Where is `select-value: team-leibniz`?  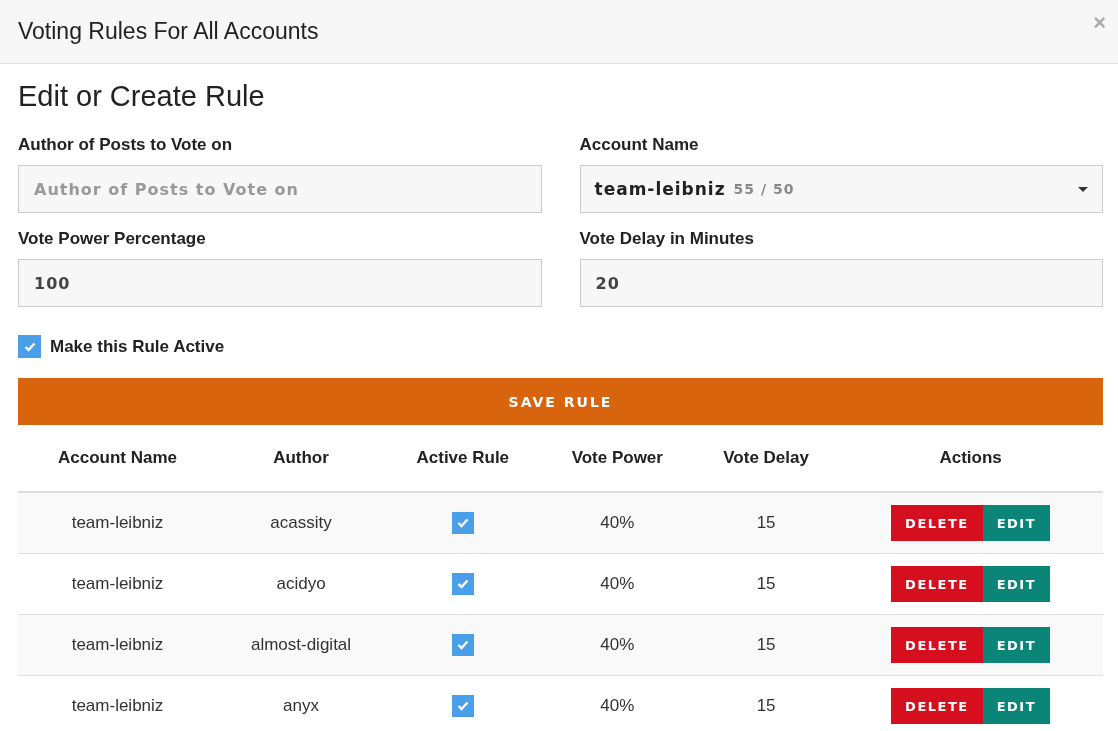
select-value: team-leibniz is located at coordinates (660, 189).